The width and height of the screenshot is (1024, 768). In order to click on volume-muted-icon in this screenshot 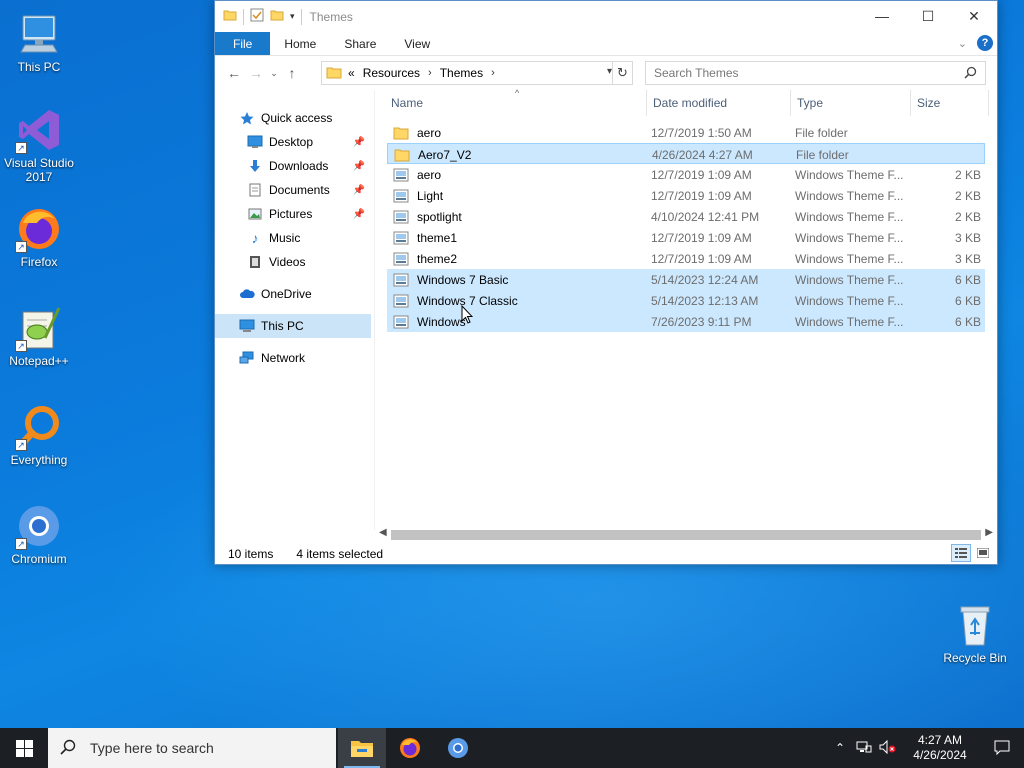, I will do `click(888, 748)`.